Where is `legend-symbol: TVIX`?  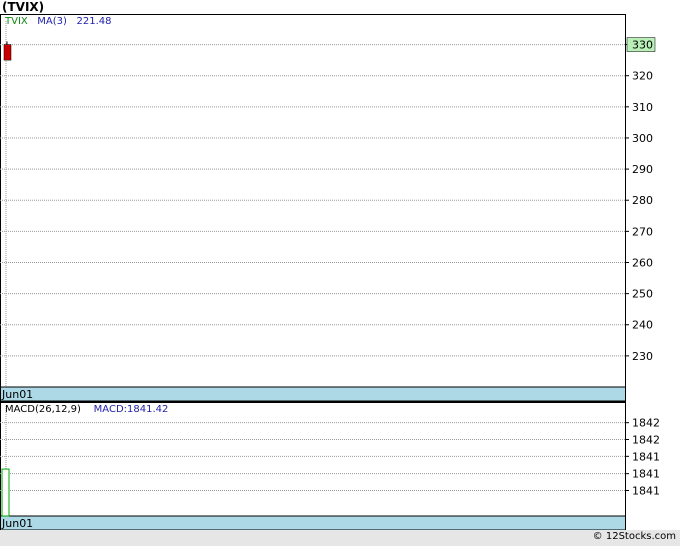 legend-symbol: TVIX is located at coordinates (16, 21).